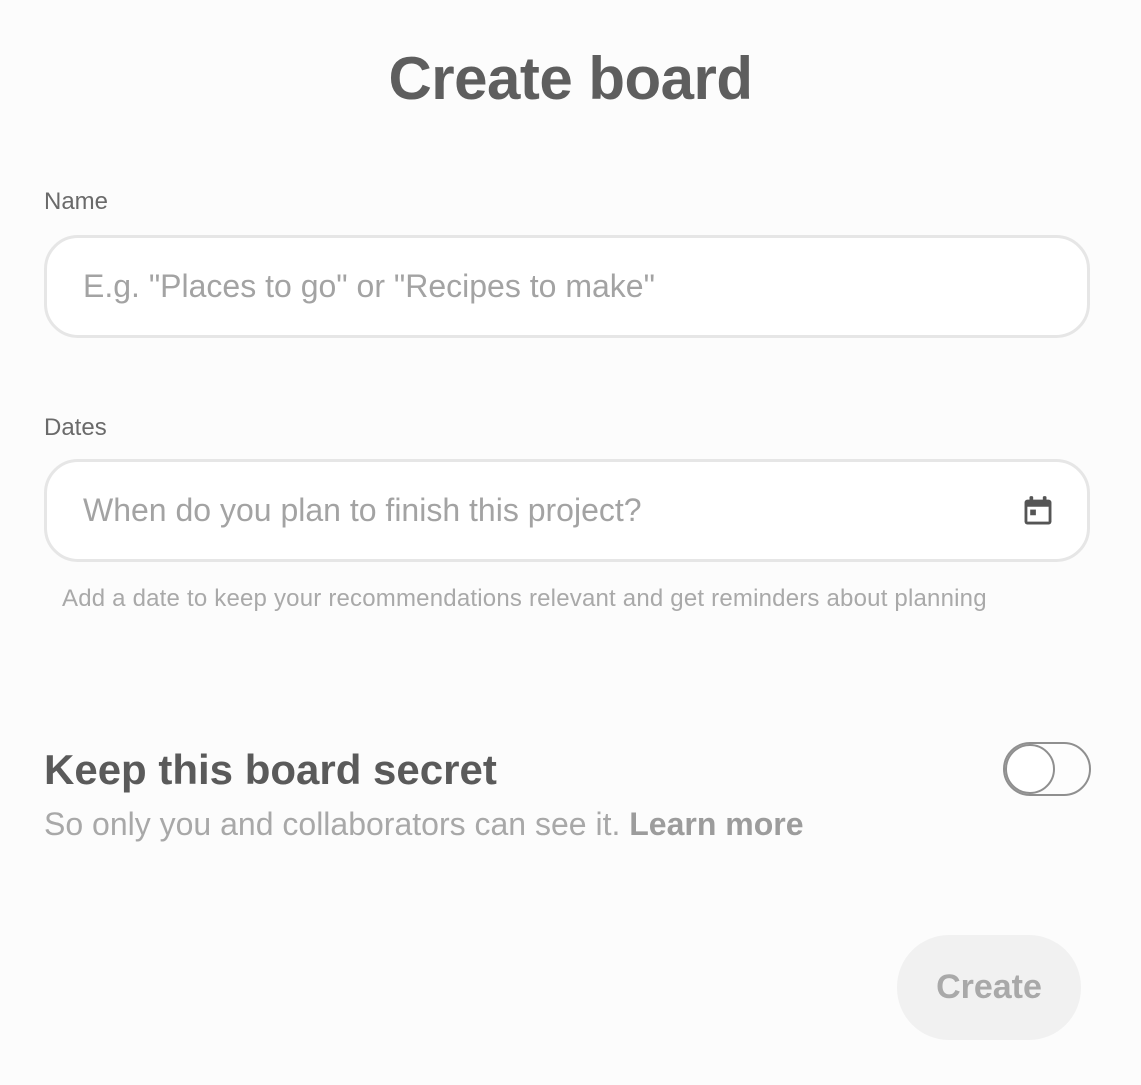  What do you see at coordinates (76, 201) in the screenshot?
I see `name-label: Name` at bounding box center [76, 201].